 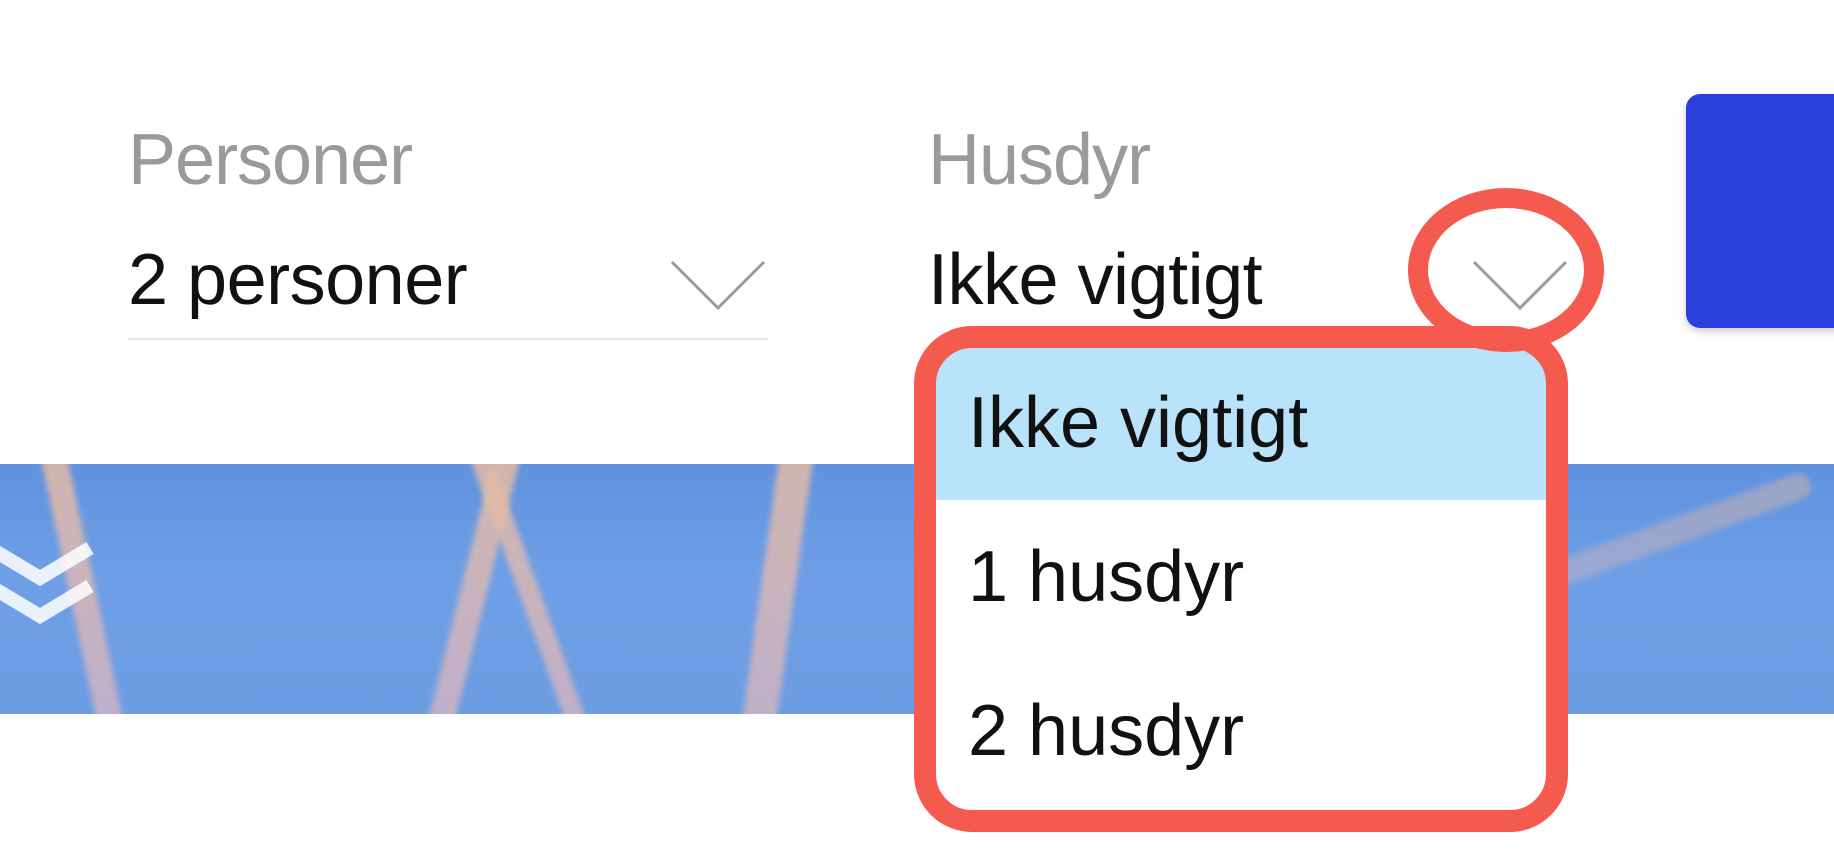 What do you see at coordinates (1760, 211) in the screenshot?
I see `search-button` at bounding box center [1760, 211].